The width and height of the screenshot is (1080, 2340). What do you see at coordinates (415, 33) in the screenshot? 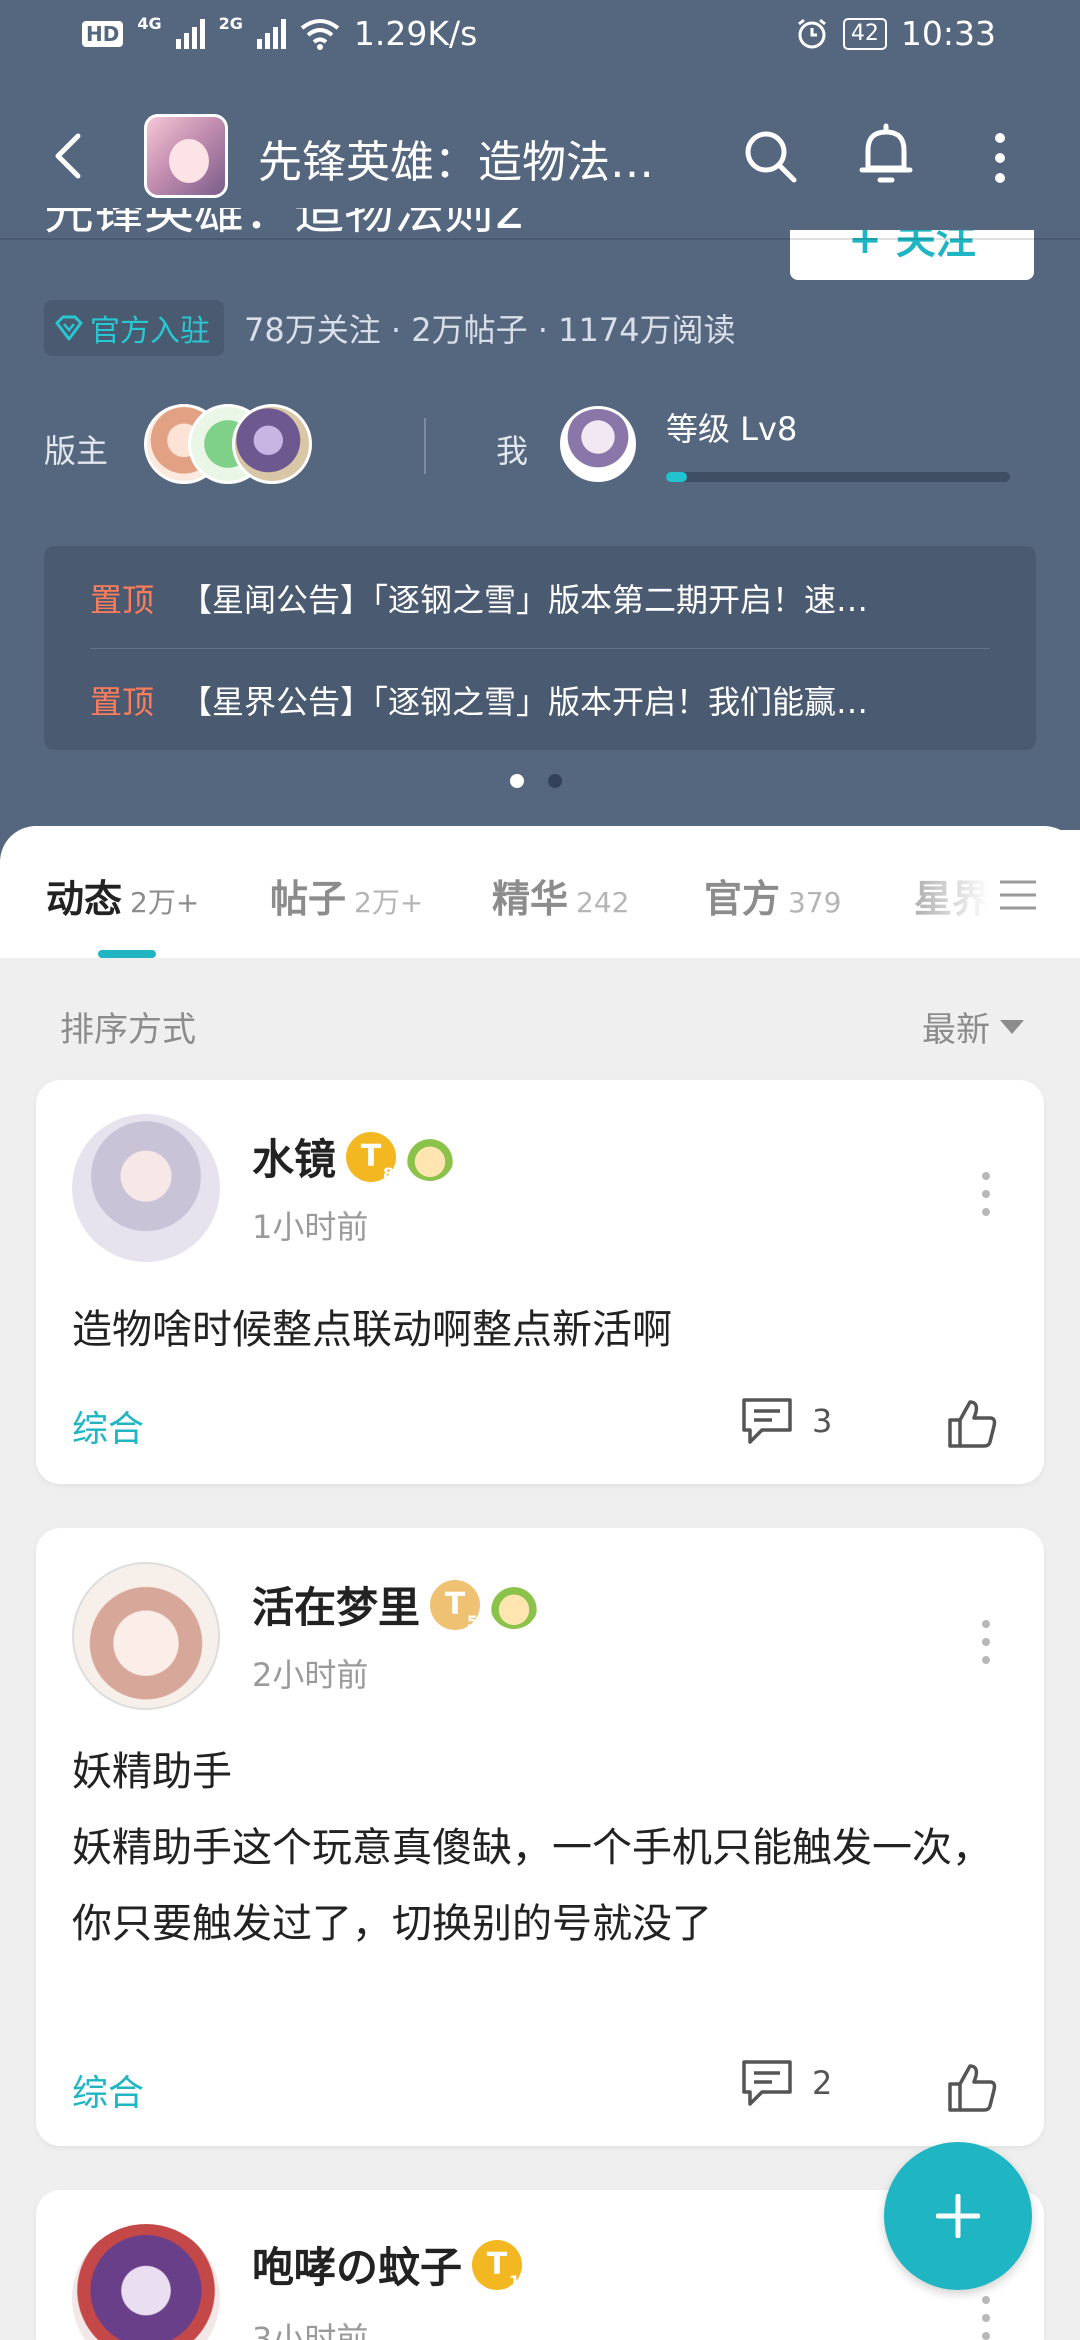
I see `network-speed: 1.29K/s` at bounding box center [415, 33].